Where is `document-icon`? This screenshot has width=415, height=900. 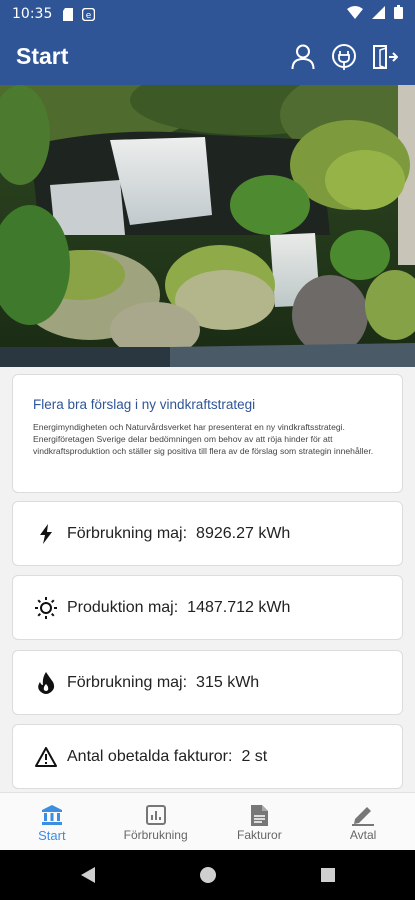
document-icon is located at coordinates (259, 815).